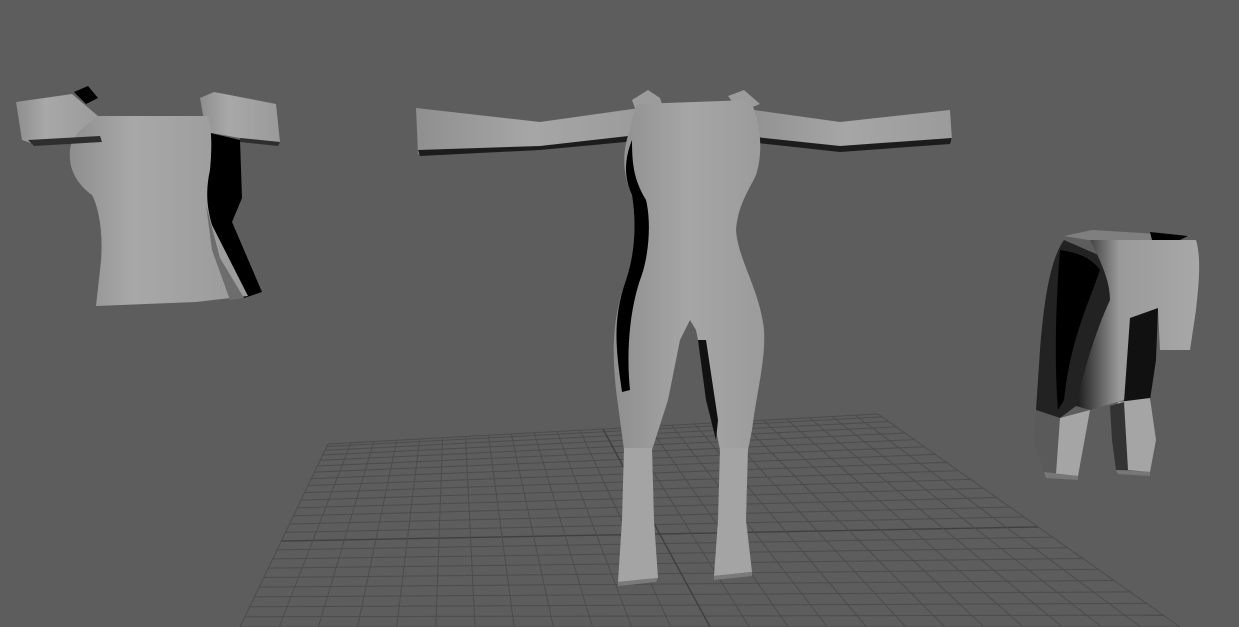  I want to click on top-mesh, so click(148, 196).